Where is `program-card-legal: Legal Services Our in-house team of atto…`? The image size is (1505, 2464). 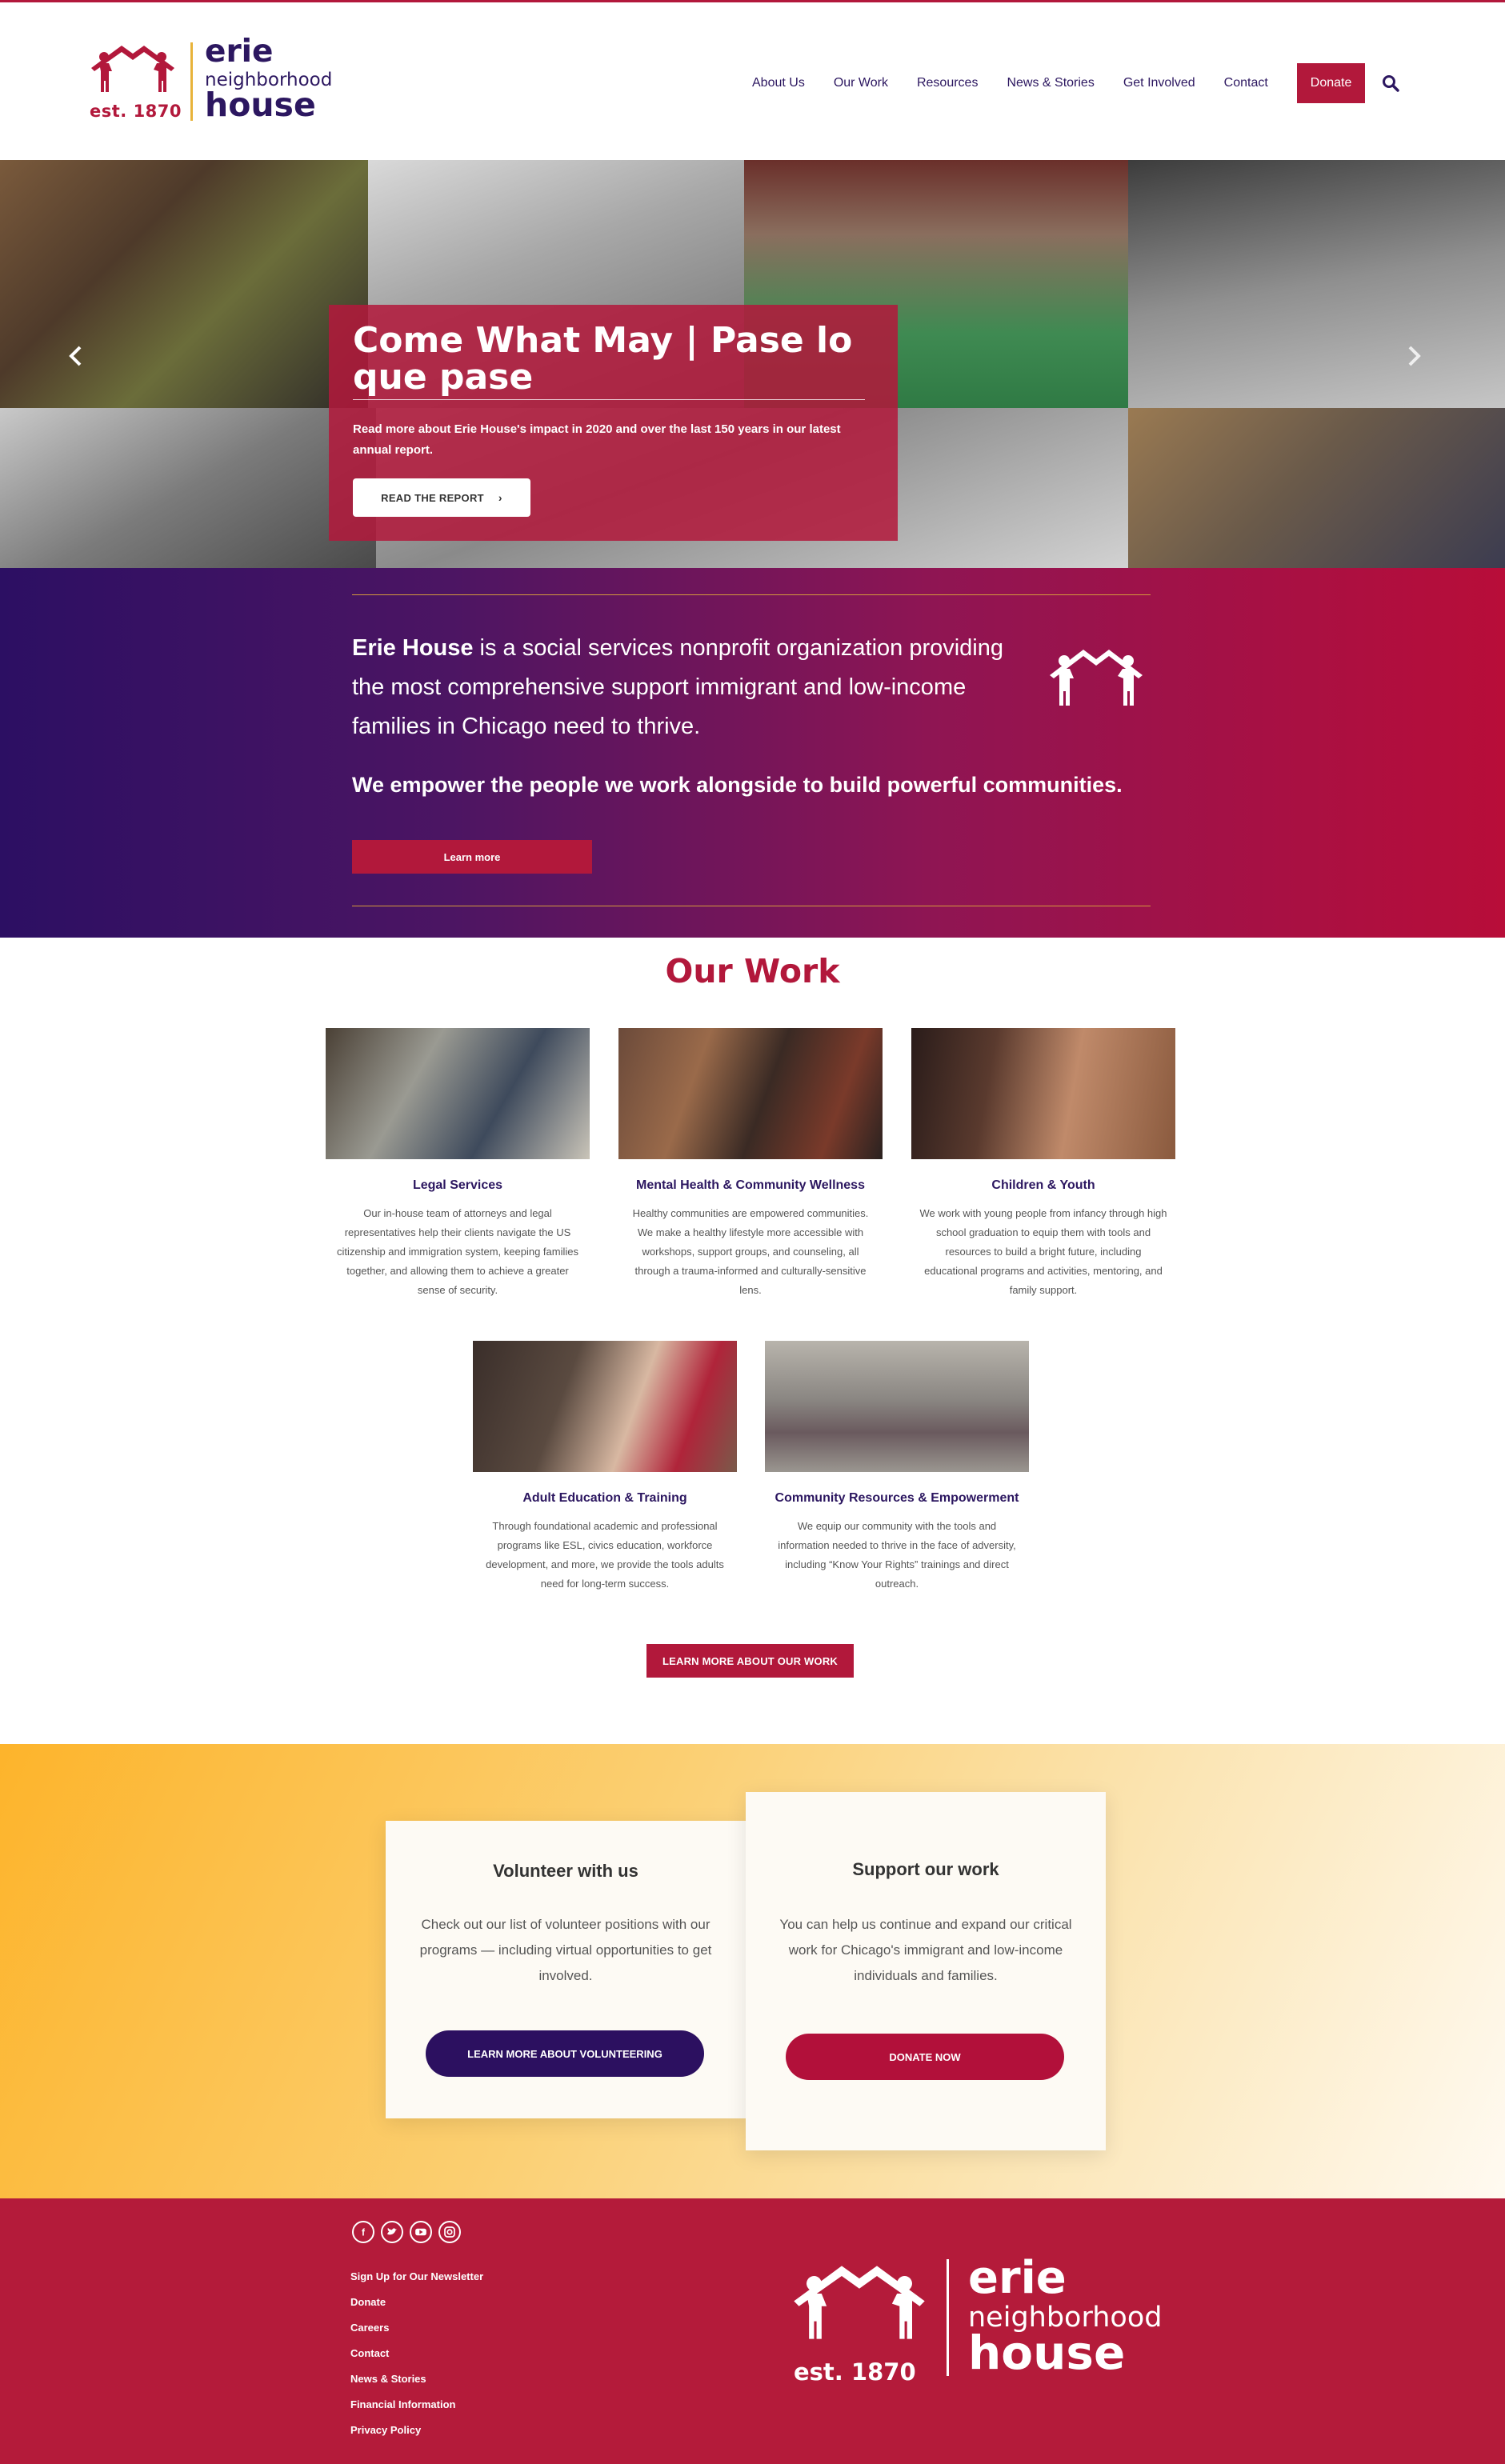 program-card-legal: Legal Services Our in-house team of atto… is located at coordinates (458, 1164).